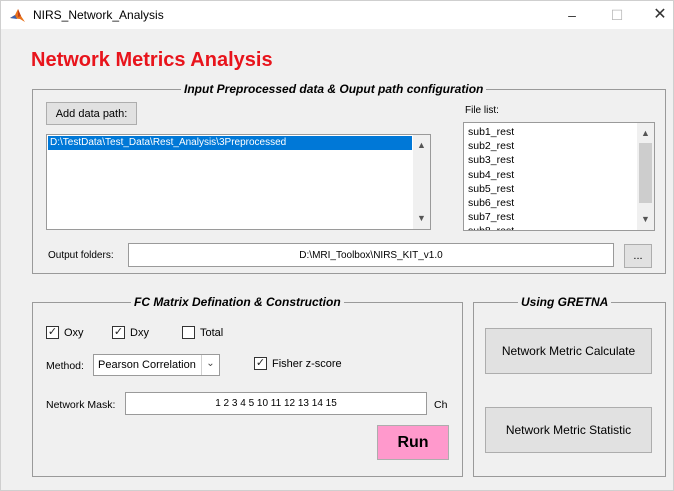  What do you see at coordinates (337, 15) in the screenshot?
I see `title-bar: NIRS_Network_Analysis – ☐ ✕` at bounding box center [337, 15].